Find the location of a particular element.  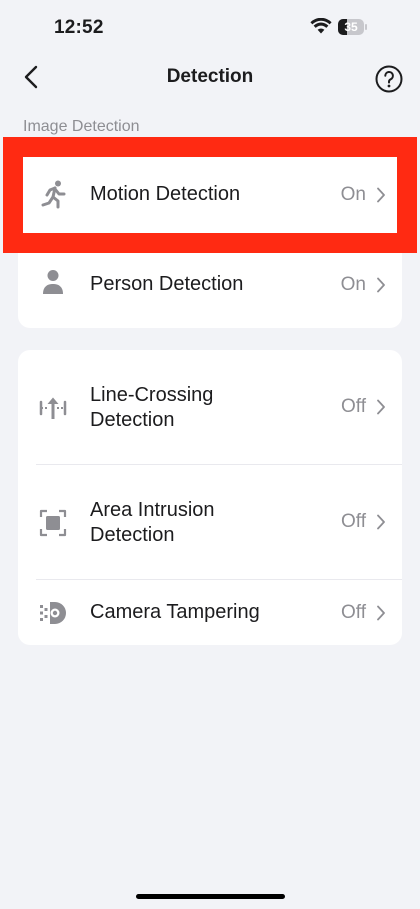

wifi-icon is located at coordinates (321, 26).